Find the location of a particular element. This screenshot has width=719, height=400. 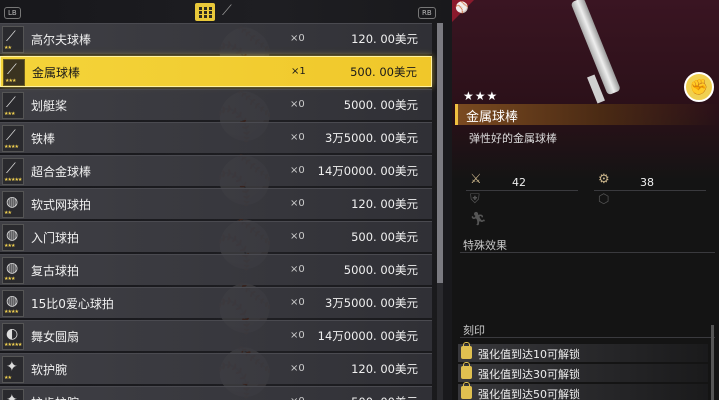

item-thumbnail: ✦★★★ is located at coordinates (13, 394).